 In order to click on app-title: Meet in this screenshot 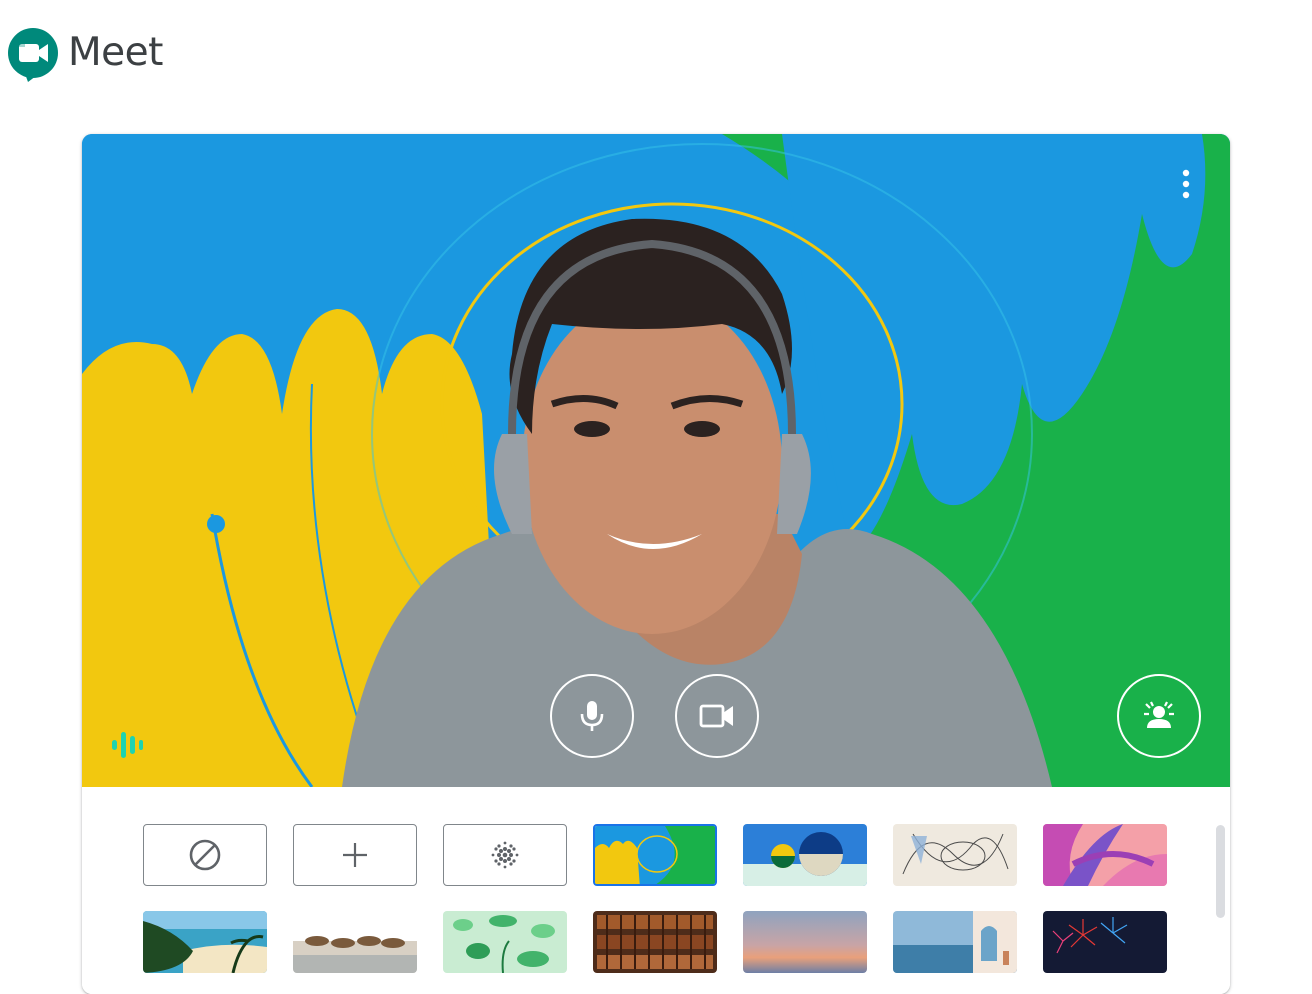, I will do `click(115, 52)`.